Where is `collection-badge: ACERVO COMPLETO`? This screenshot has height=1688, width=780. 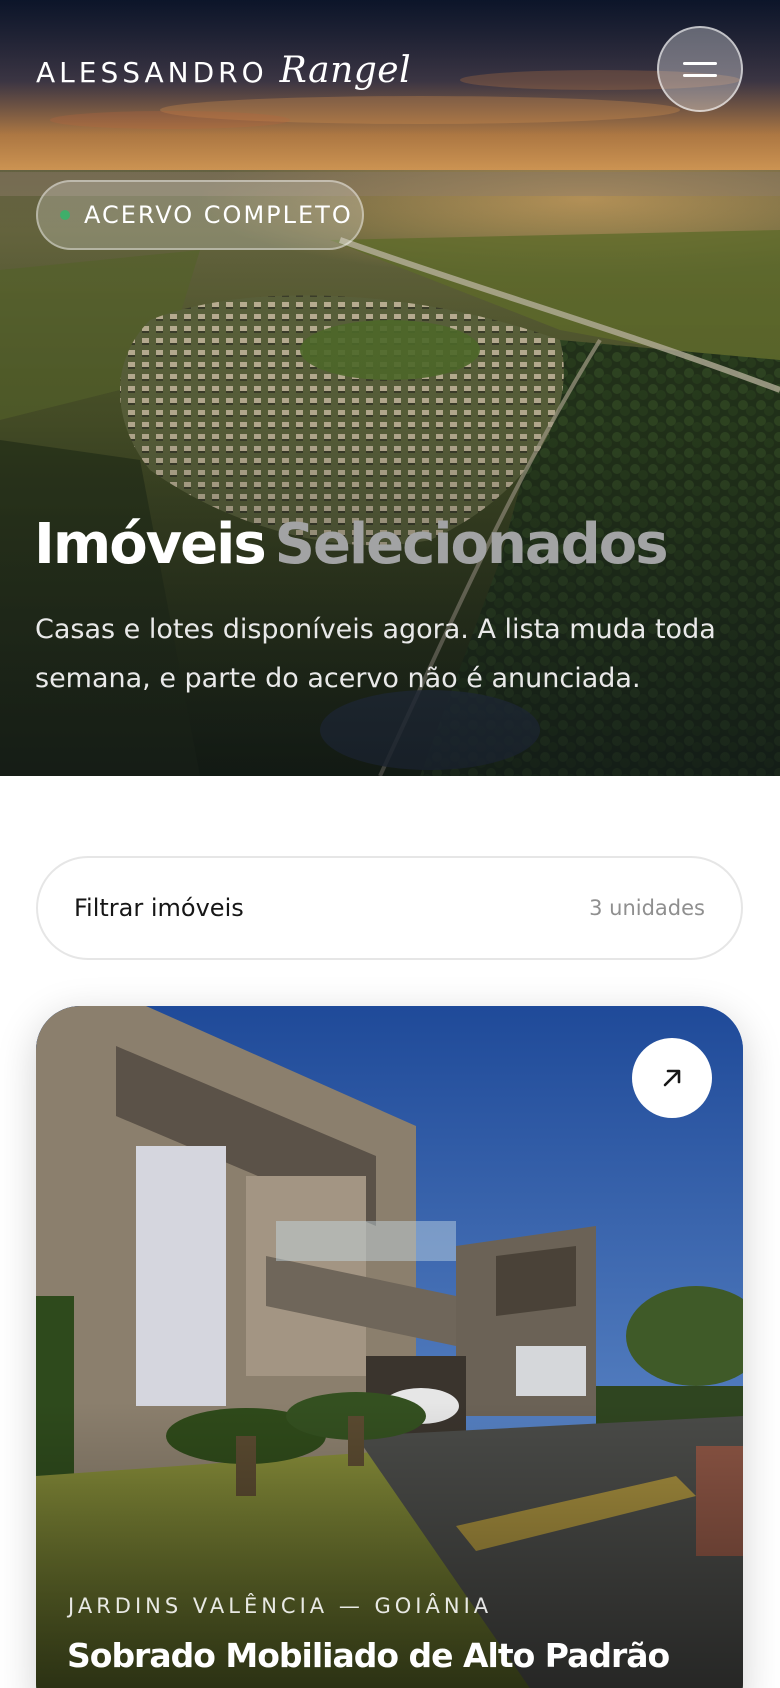
collection-badge: ACERVO COMPLETO is located at coordinates (200, 215).